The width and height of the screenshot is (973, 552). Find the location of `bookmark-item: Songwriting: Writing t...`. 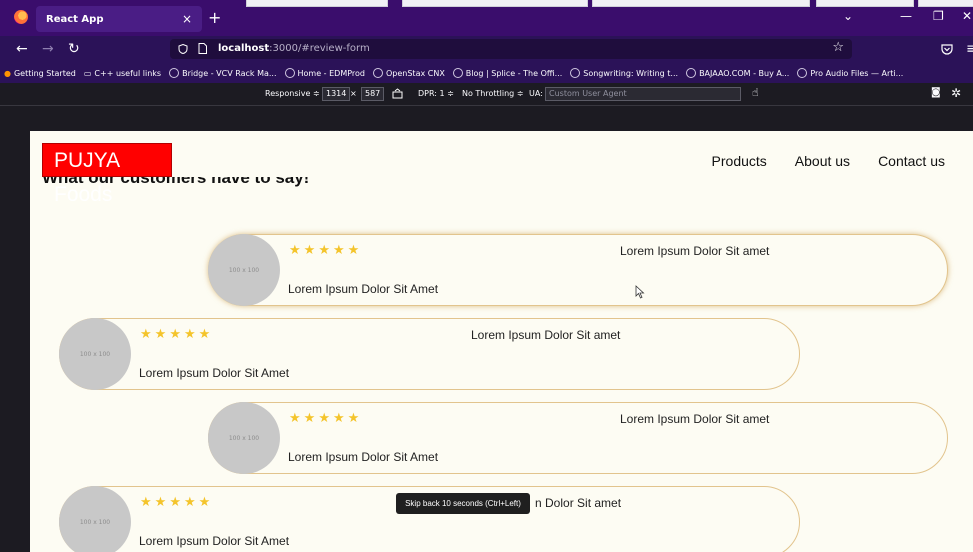

bookmark-item: Songwriting: Writing t... is located at coordinates (624, 73).